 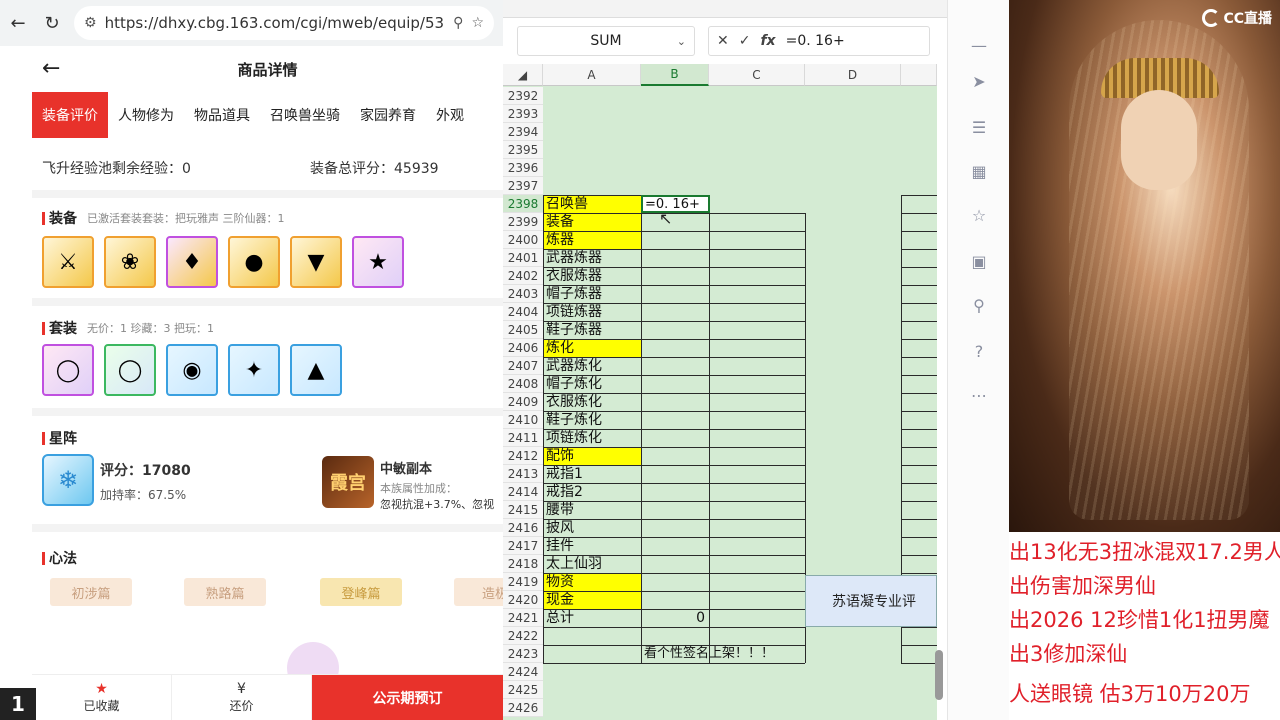 I want to click on equip-necklace-icon: ●, so click(x=254, y=262).